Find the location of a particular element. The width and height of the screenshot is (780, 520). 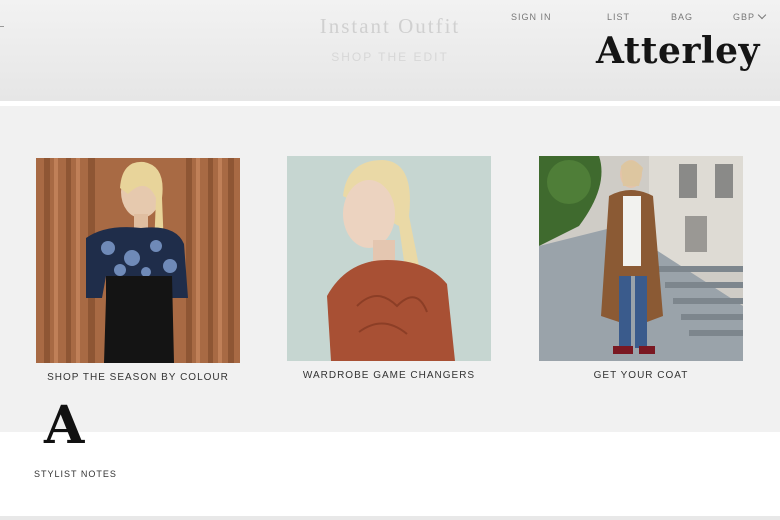

tile-season-by-colour: SHOP THE SEASON BY COLOUR is located at coordinates (138, 270).